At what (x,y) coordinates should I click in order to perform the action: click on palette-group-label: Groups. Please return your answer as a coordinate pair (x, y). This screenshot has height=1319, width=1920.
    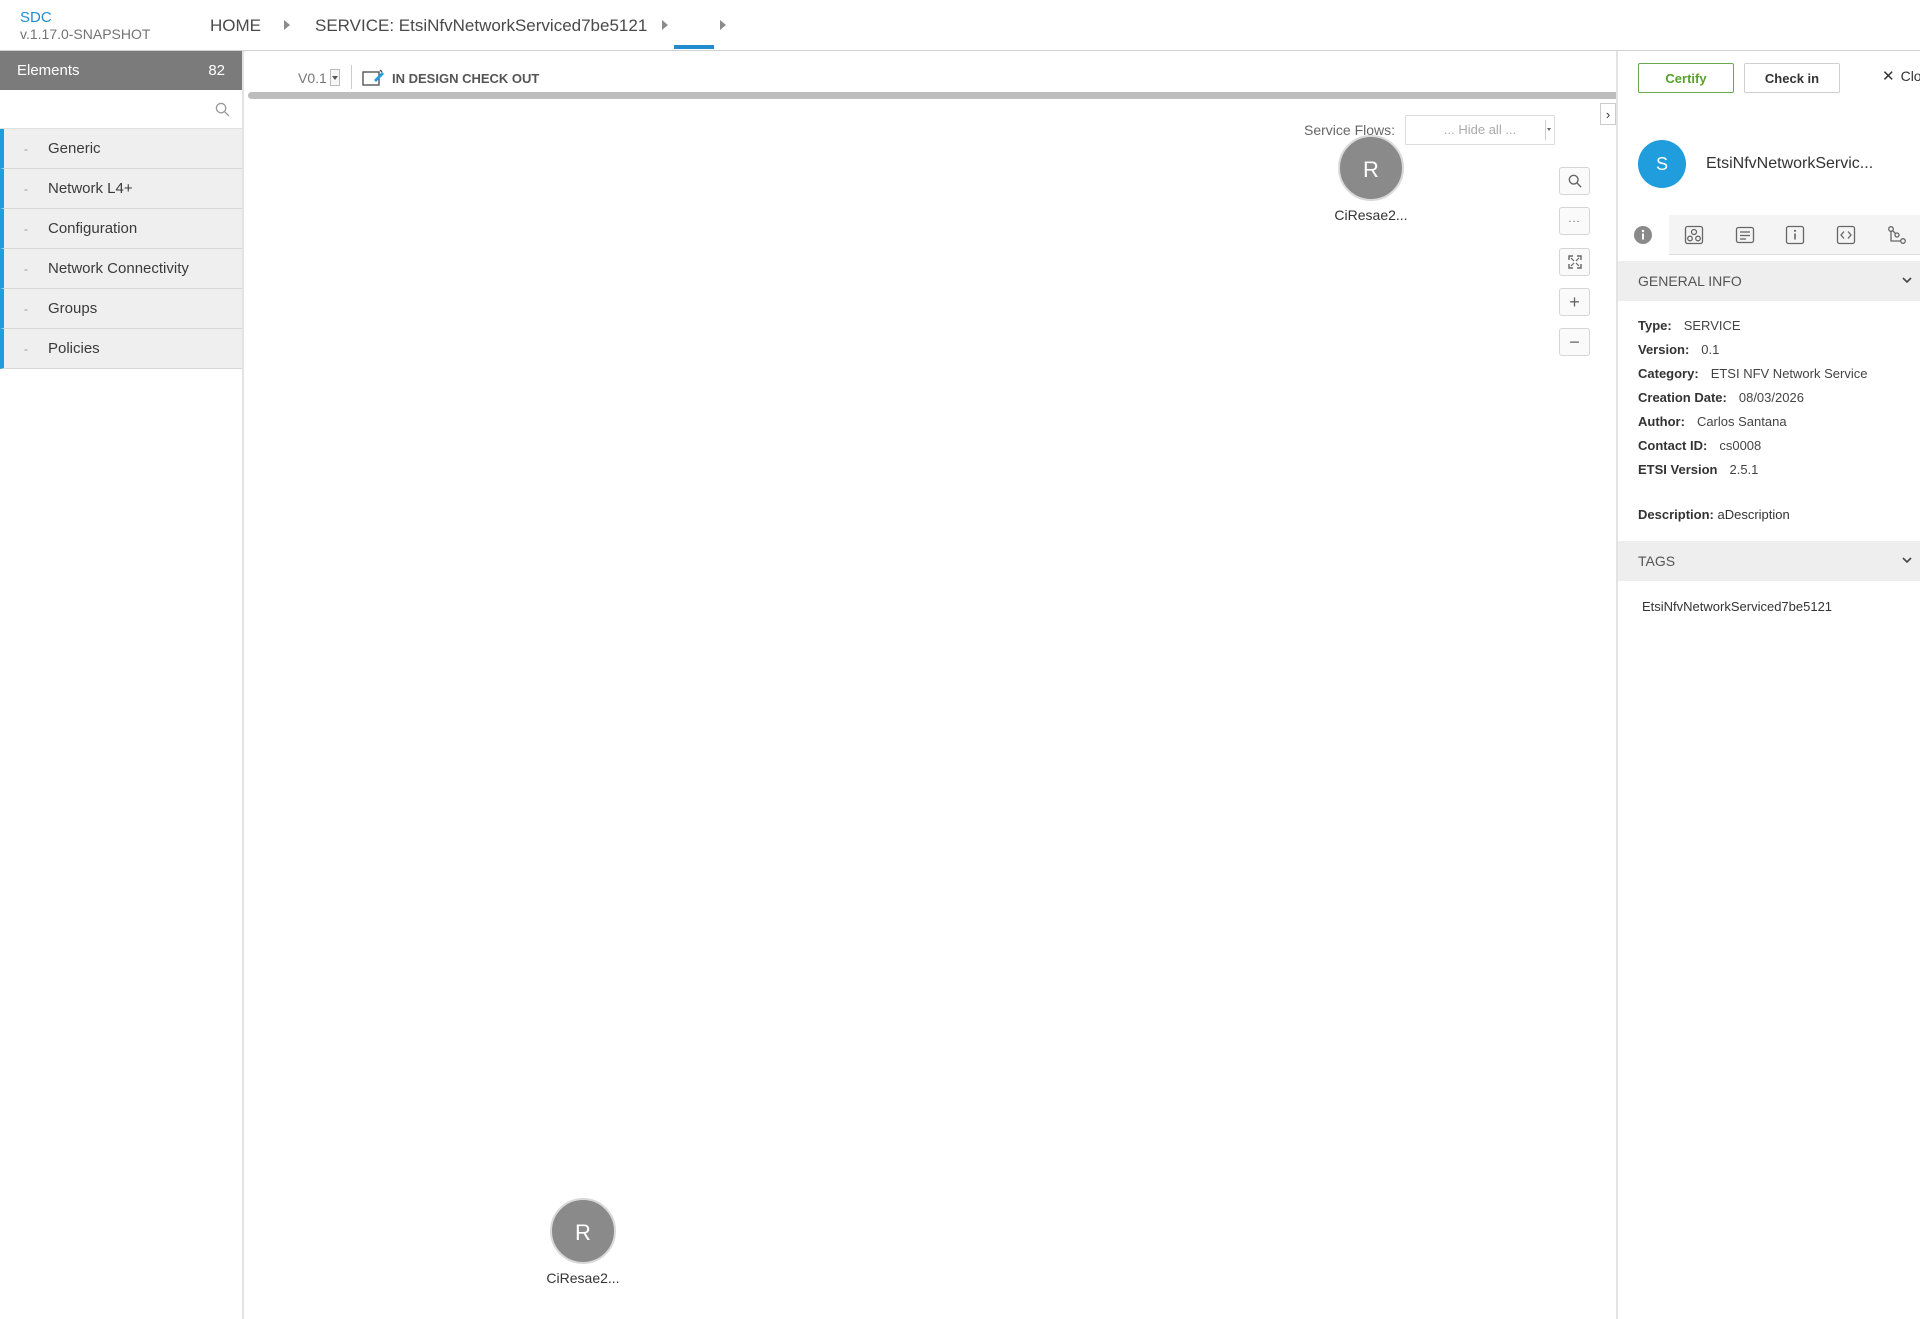
    Looking at the image, I should click on (73, 308).